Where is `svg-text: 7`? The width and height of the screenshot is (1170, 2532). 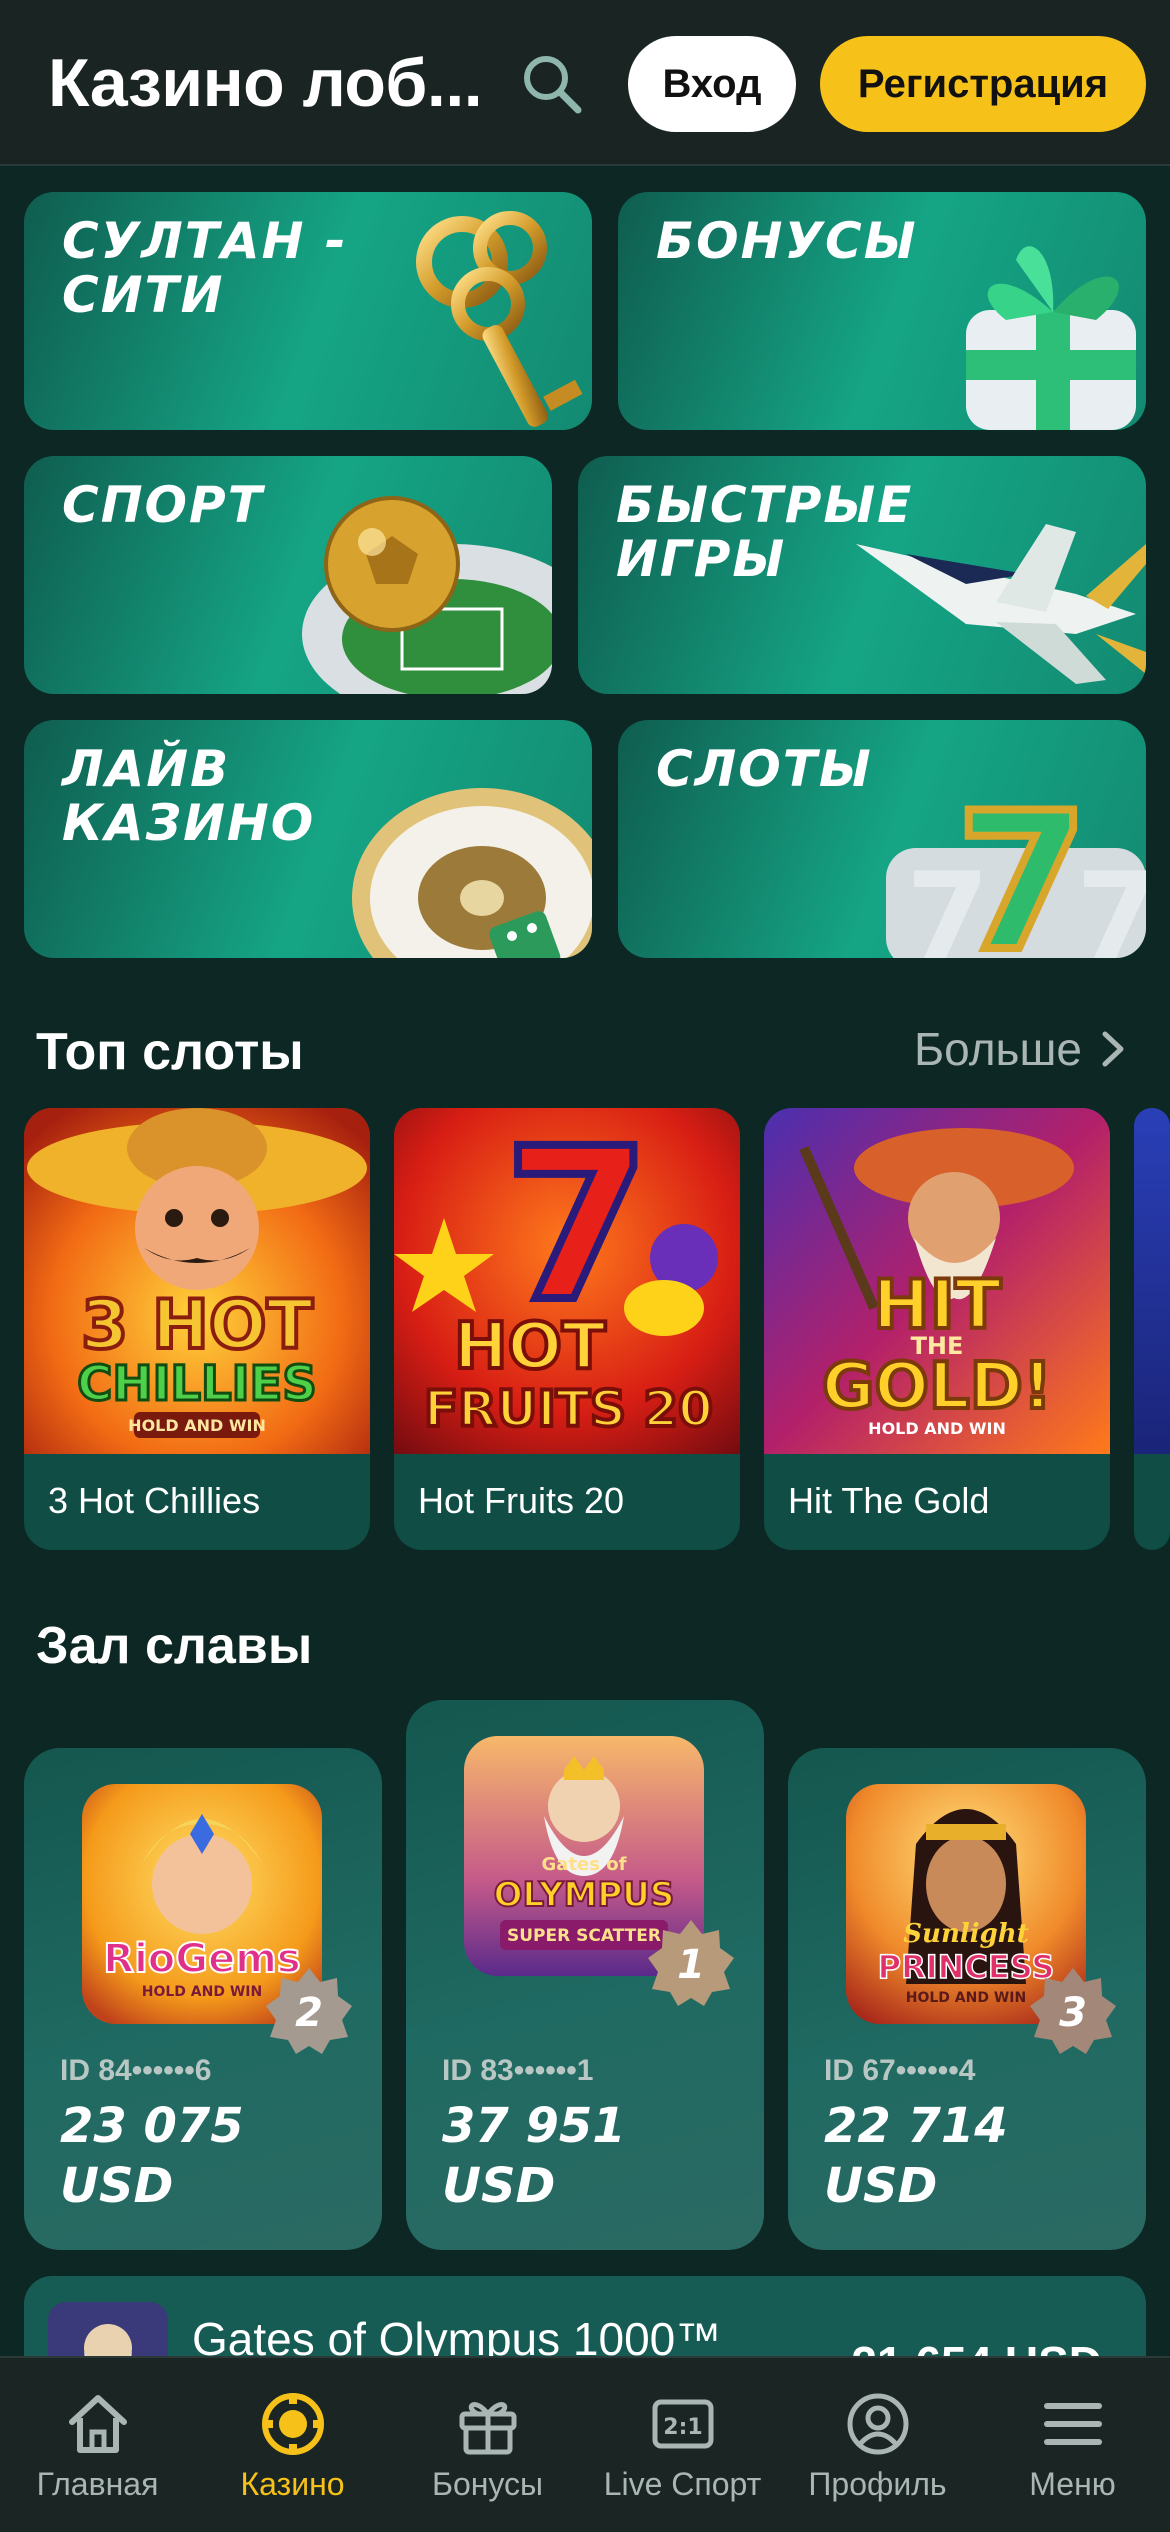 svg-text: 7 is located at coordinates (1022, 865).